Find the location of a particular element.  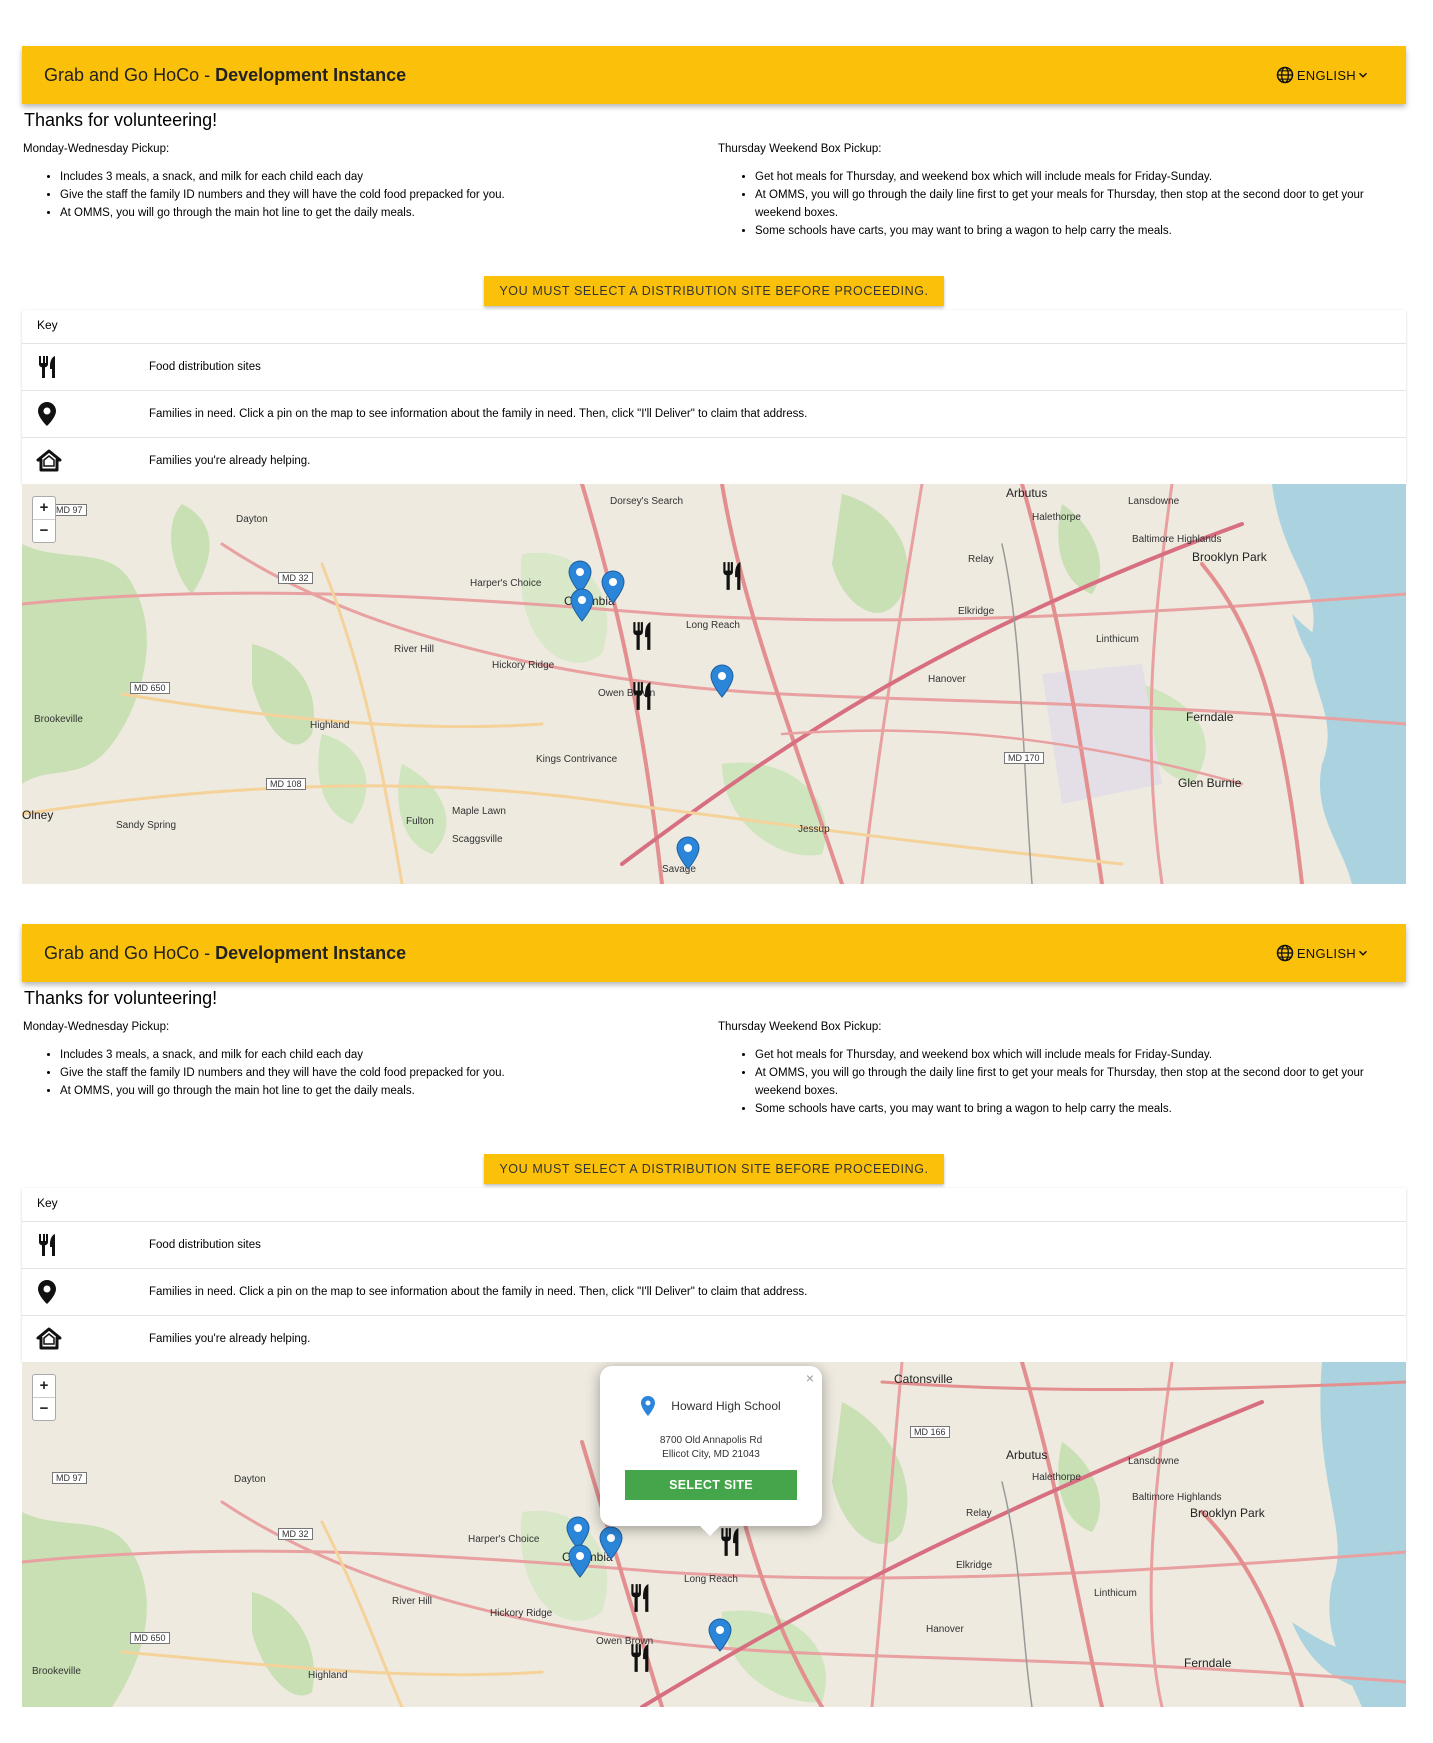

select-site-button: SELECT SITE is located at coordinates (711, 1485).